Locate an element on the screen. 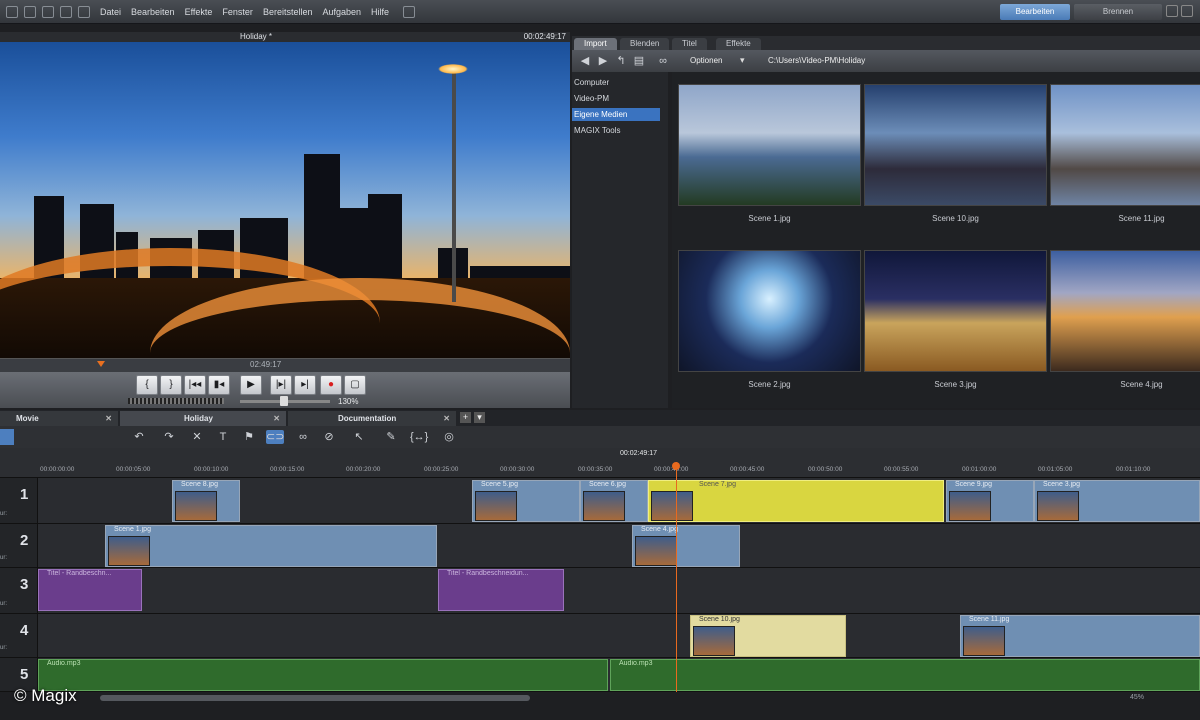  mode-burn-button: Brennen is located at coordinates (1118, 12).